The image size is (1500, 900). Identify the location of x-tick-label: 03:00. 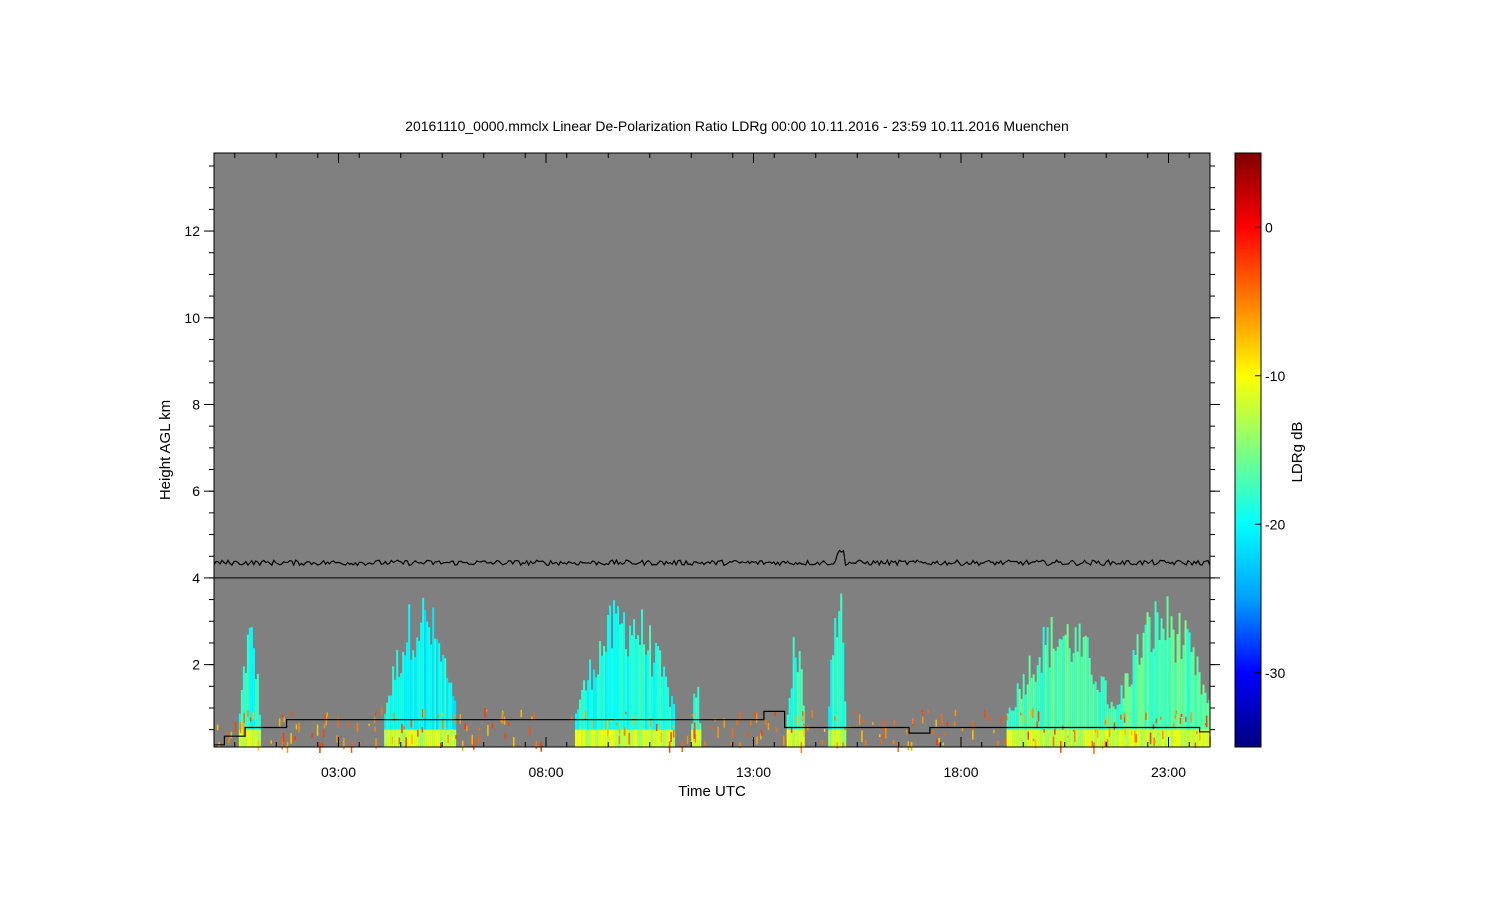
(338, 772).